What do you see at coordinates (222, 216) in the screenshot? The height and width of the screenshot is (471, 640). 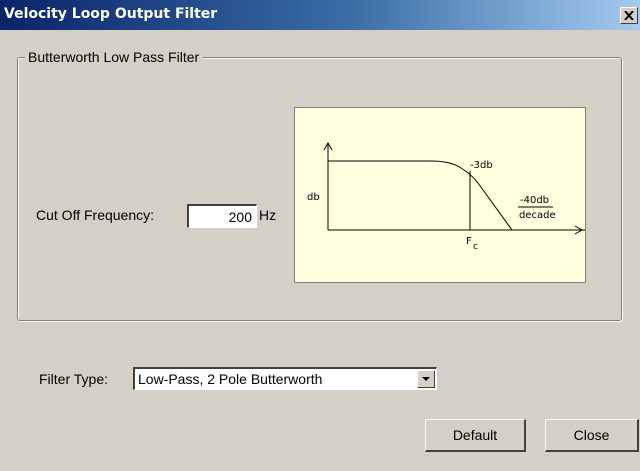 I see `cutoff-frequency-input: 200` at bounding box center [222, 216].